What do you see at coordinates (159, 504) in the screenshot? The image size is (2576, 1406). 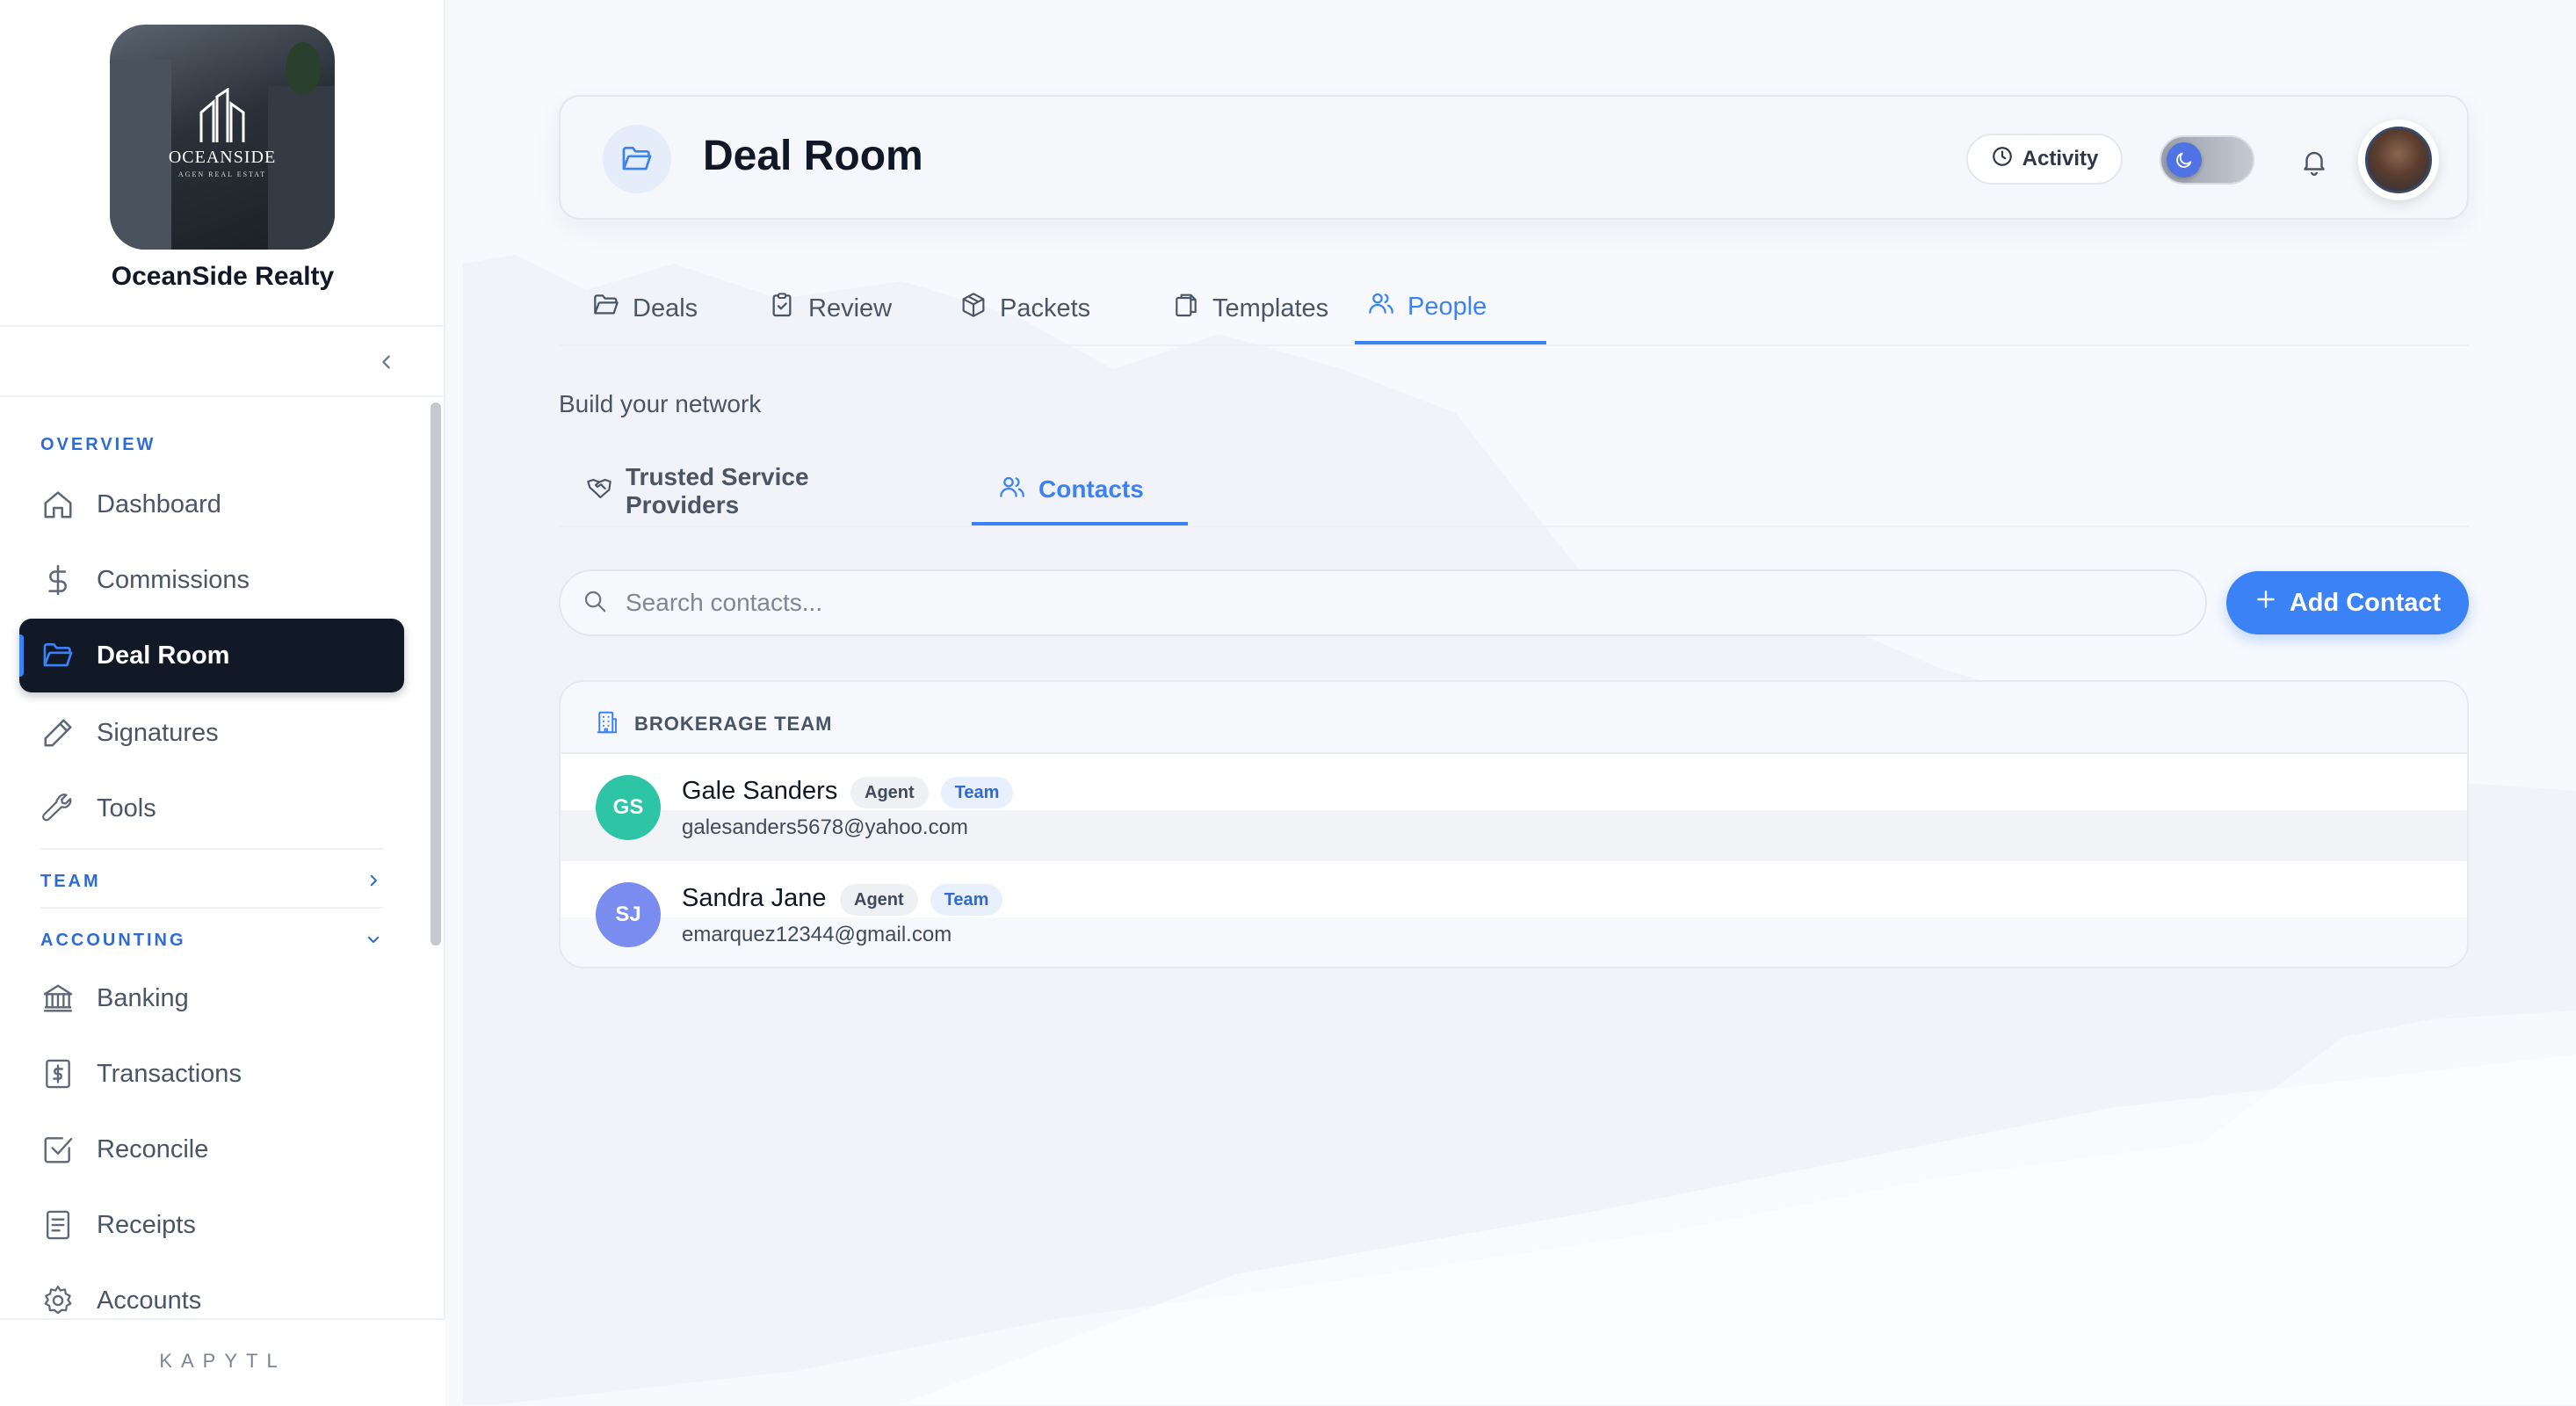 I see `sidebar-item-label: Dashboard` at bounding box center [159, 504].